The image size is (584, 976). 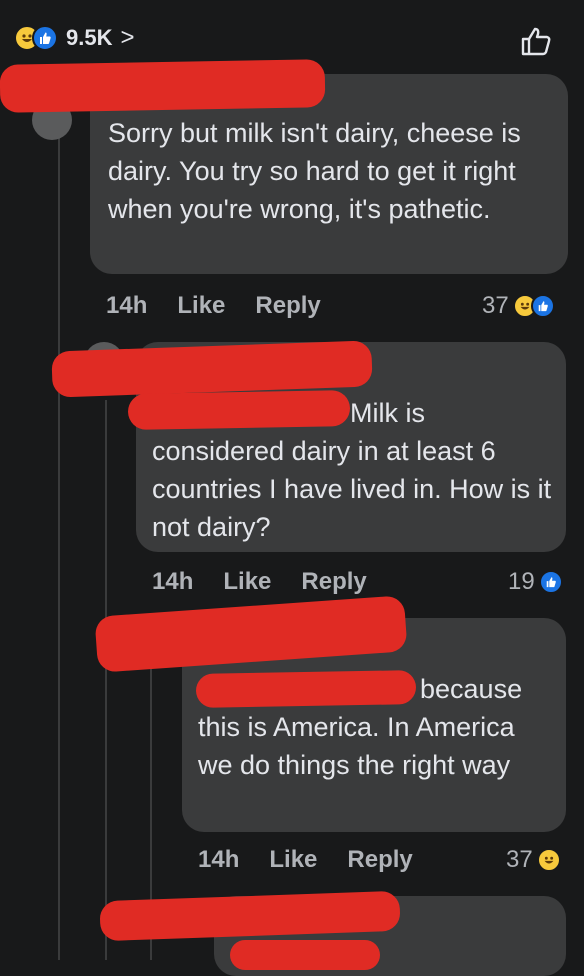 I want to click on reaction-summary: 9.5K >, so click(x=74, y=38).